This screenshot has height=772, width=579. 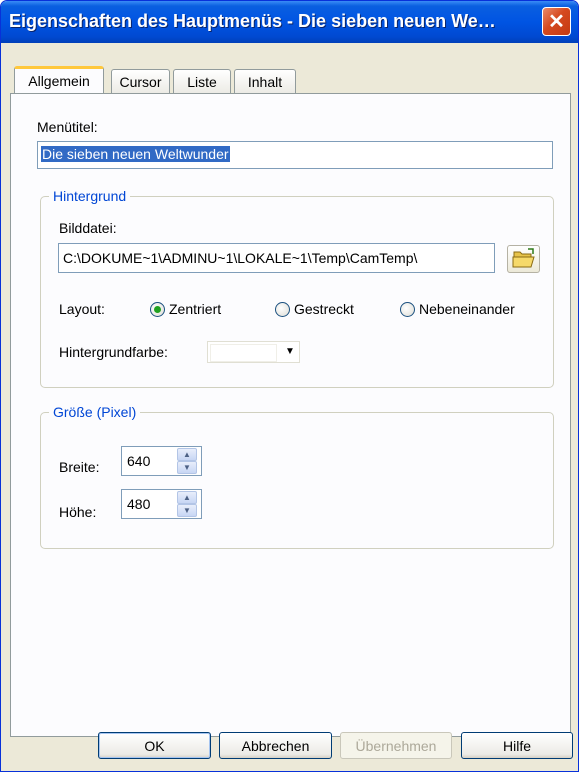 I want to click on tab-label: Liste, so click(x=202, y=81).